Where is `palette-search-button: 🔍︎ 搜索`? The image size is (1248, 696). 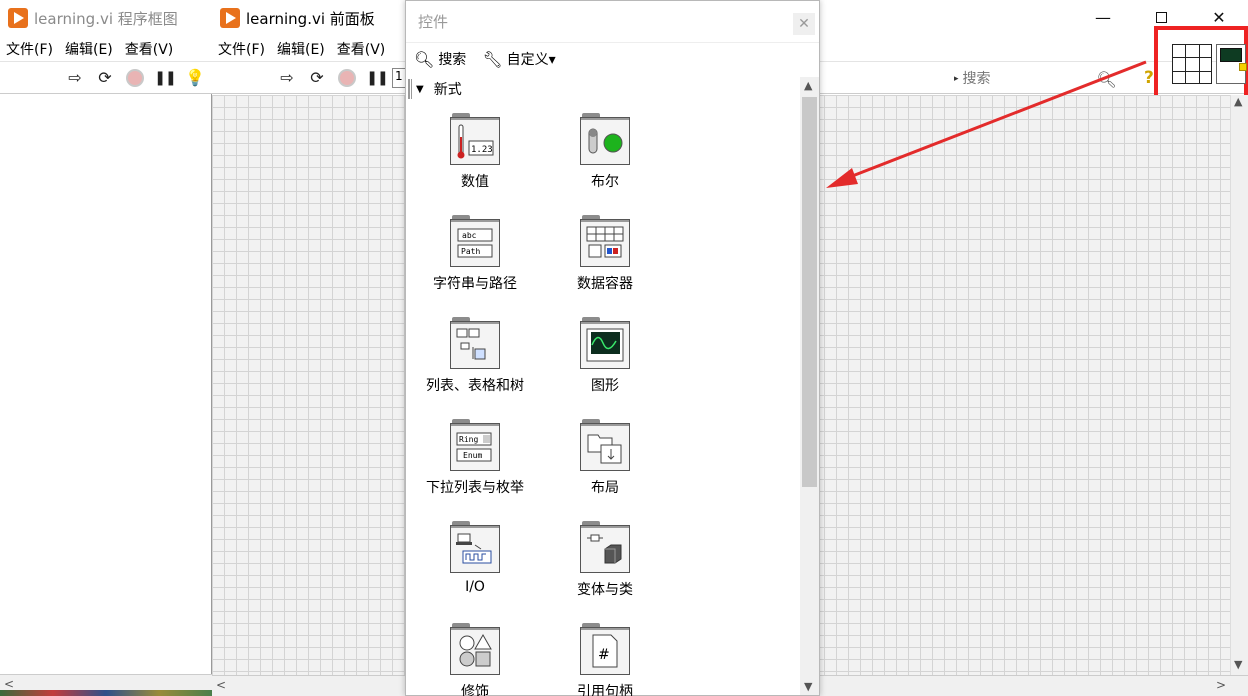 palette-search-button: 🔍︎ 搜索 is located at coordinates (440, 59).